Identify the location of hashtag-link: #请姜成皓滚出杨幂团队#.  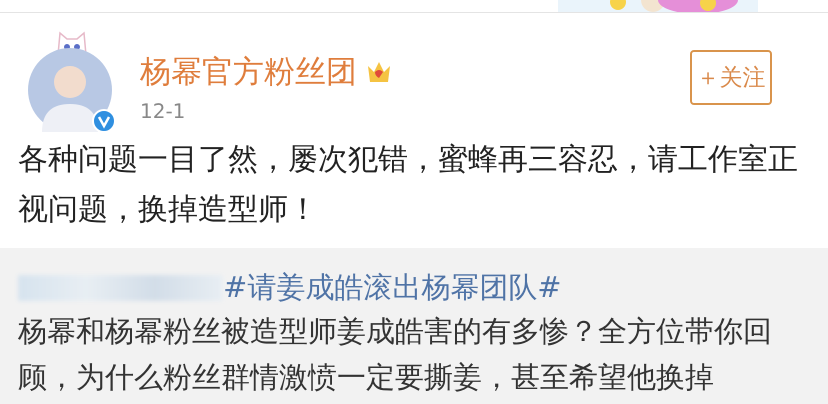
(392, 288).